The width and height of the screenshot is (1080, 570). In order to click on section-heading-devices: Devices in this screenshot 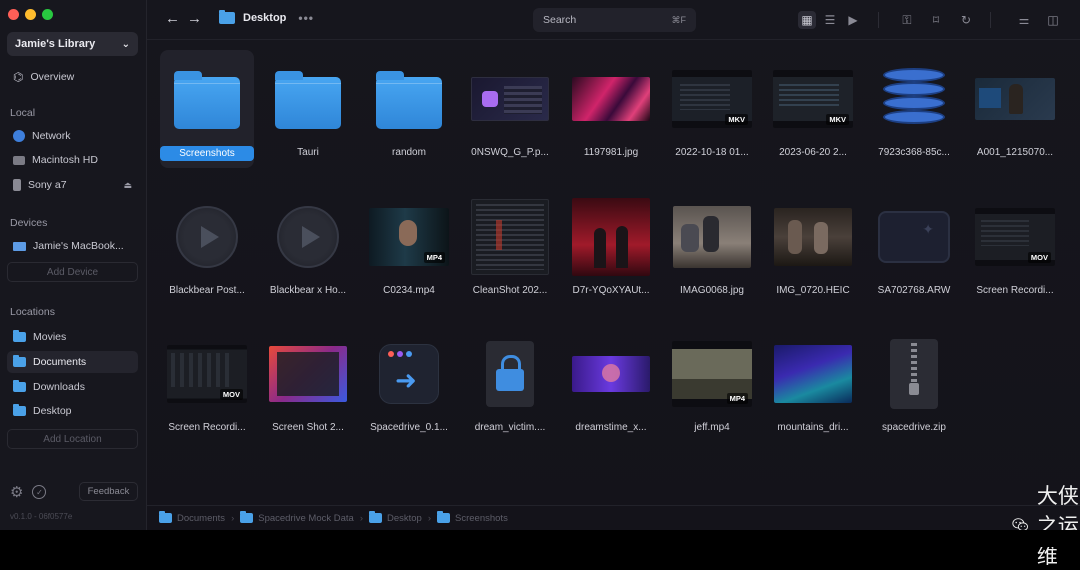, I will do `click(29, 223)`.